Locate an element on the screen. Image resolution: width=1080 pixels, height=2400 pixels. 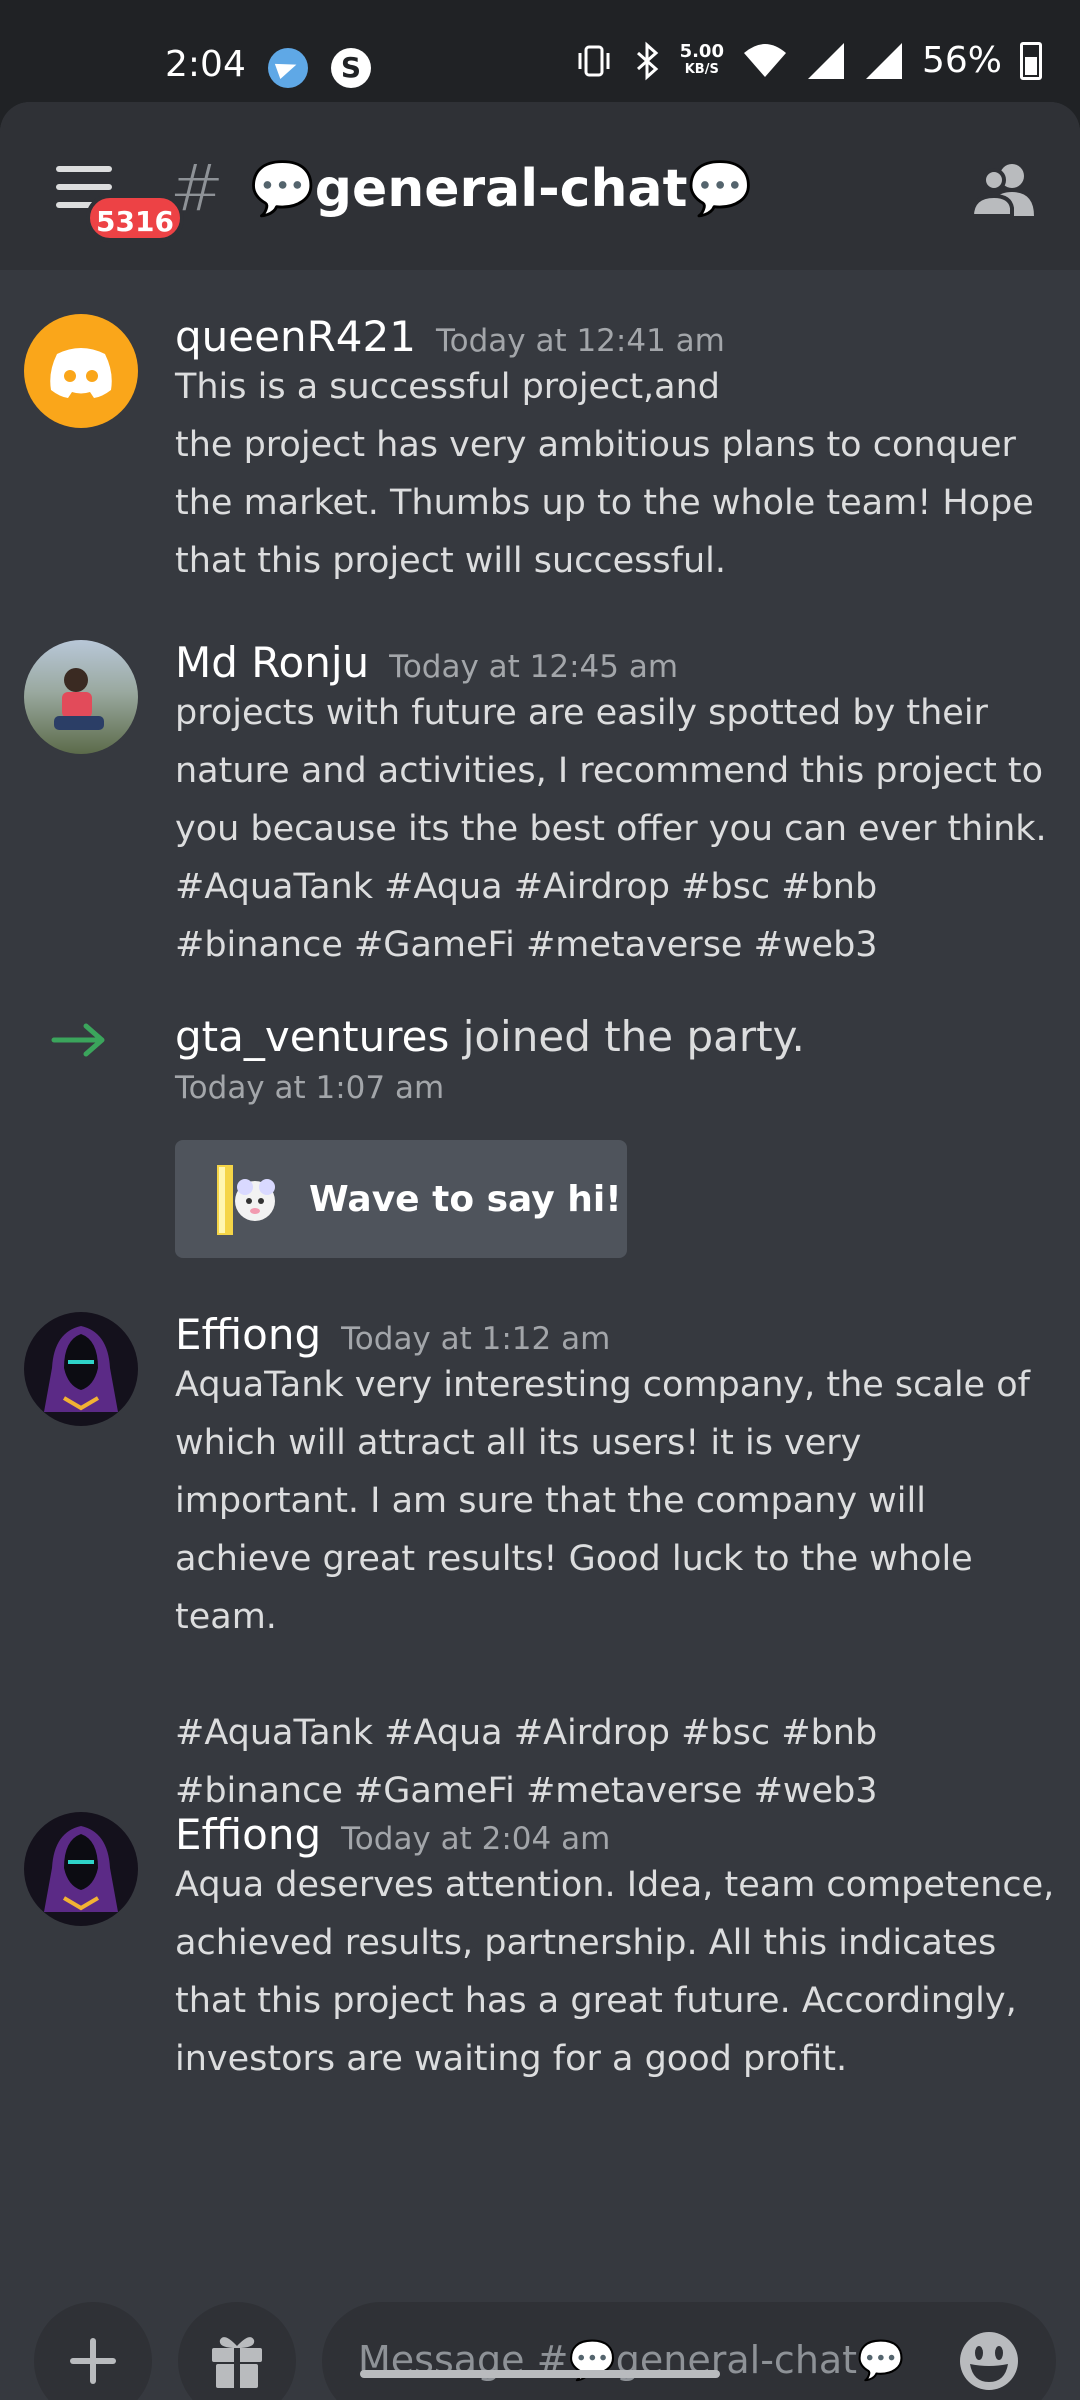
arrow-right-icon is located at coordinates (78, 1040).